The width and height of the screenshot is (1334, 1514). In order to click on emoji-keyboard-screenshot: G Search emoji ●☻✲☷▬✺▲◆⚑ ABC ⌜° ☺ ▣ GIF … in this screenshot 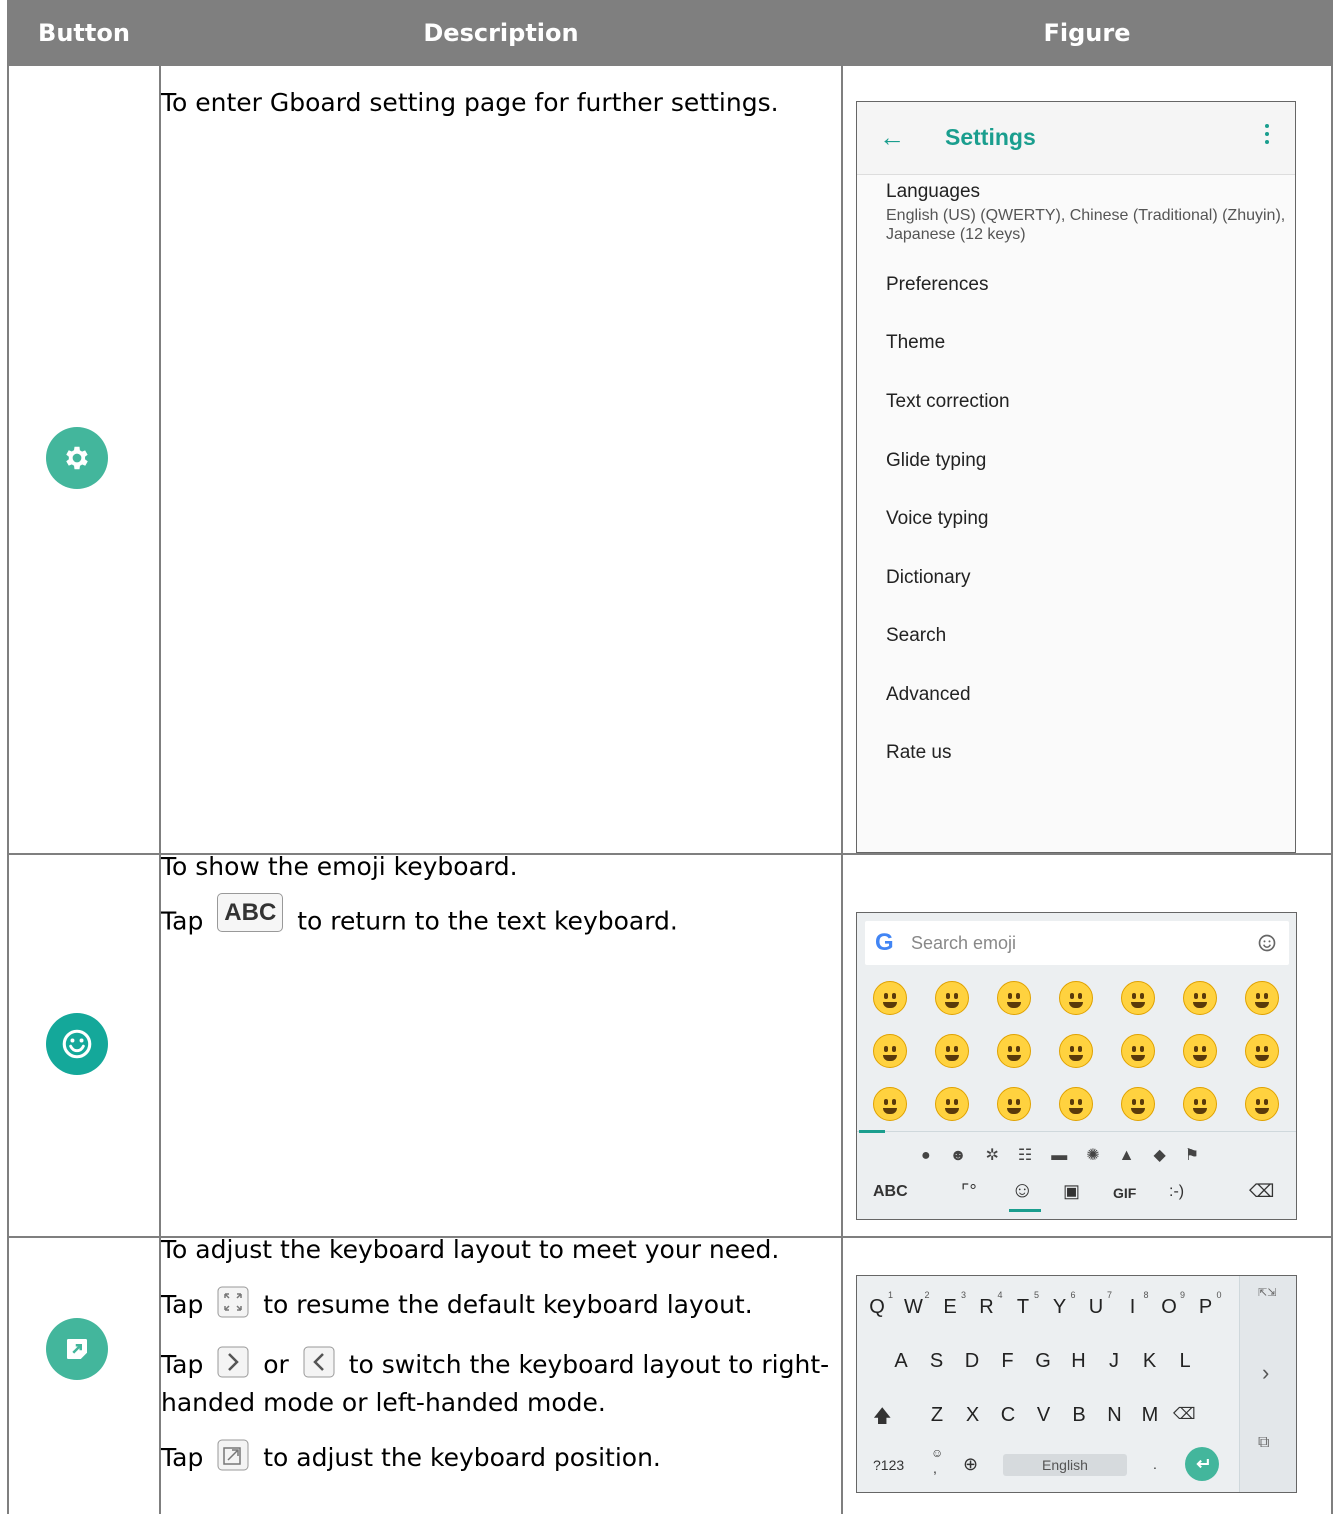, I will do `click(1076, 1066)`.